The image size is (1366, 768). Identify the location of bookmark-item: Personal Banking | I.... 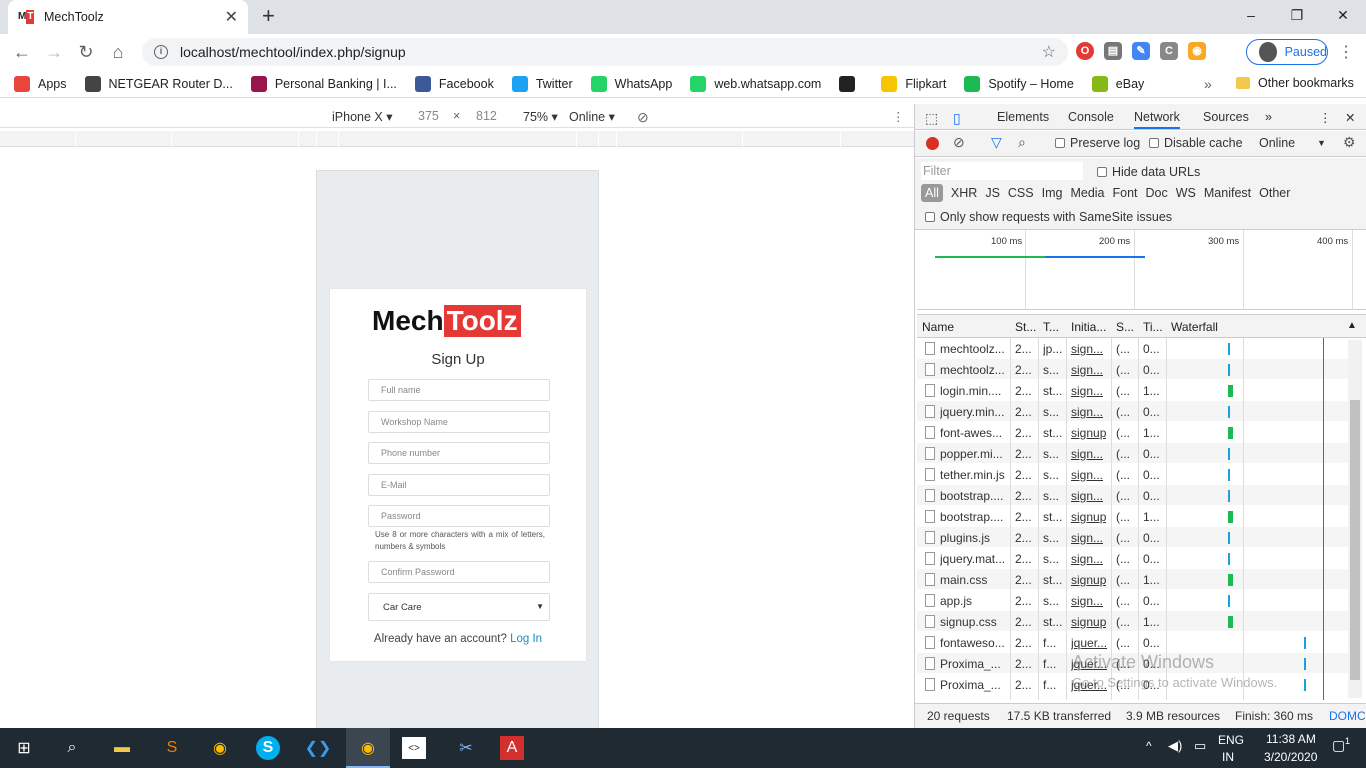
(323, 83).